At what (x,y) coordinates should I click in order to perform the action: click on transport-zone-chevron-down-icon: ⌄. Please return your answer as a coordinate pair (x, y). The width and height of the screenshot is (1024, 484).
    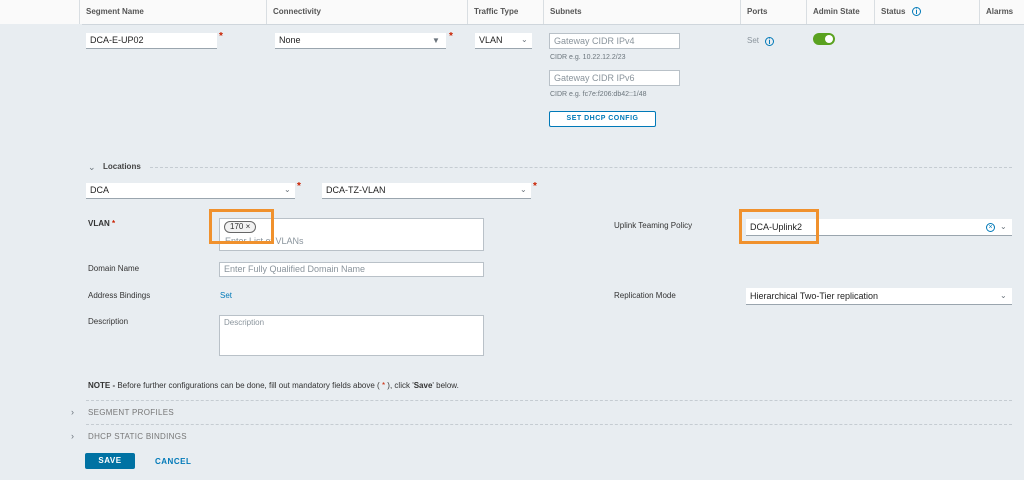
    Looking at the image, I should click on (523, 189).